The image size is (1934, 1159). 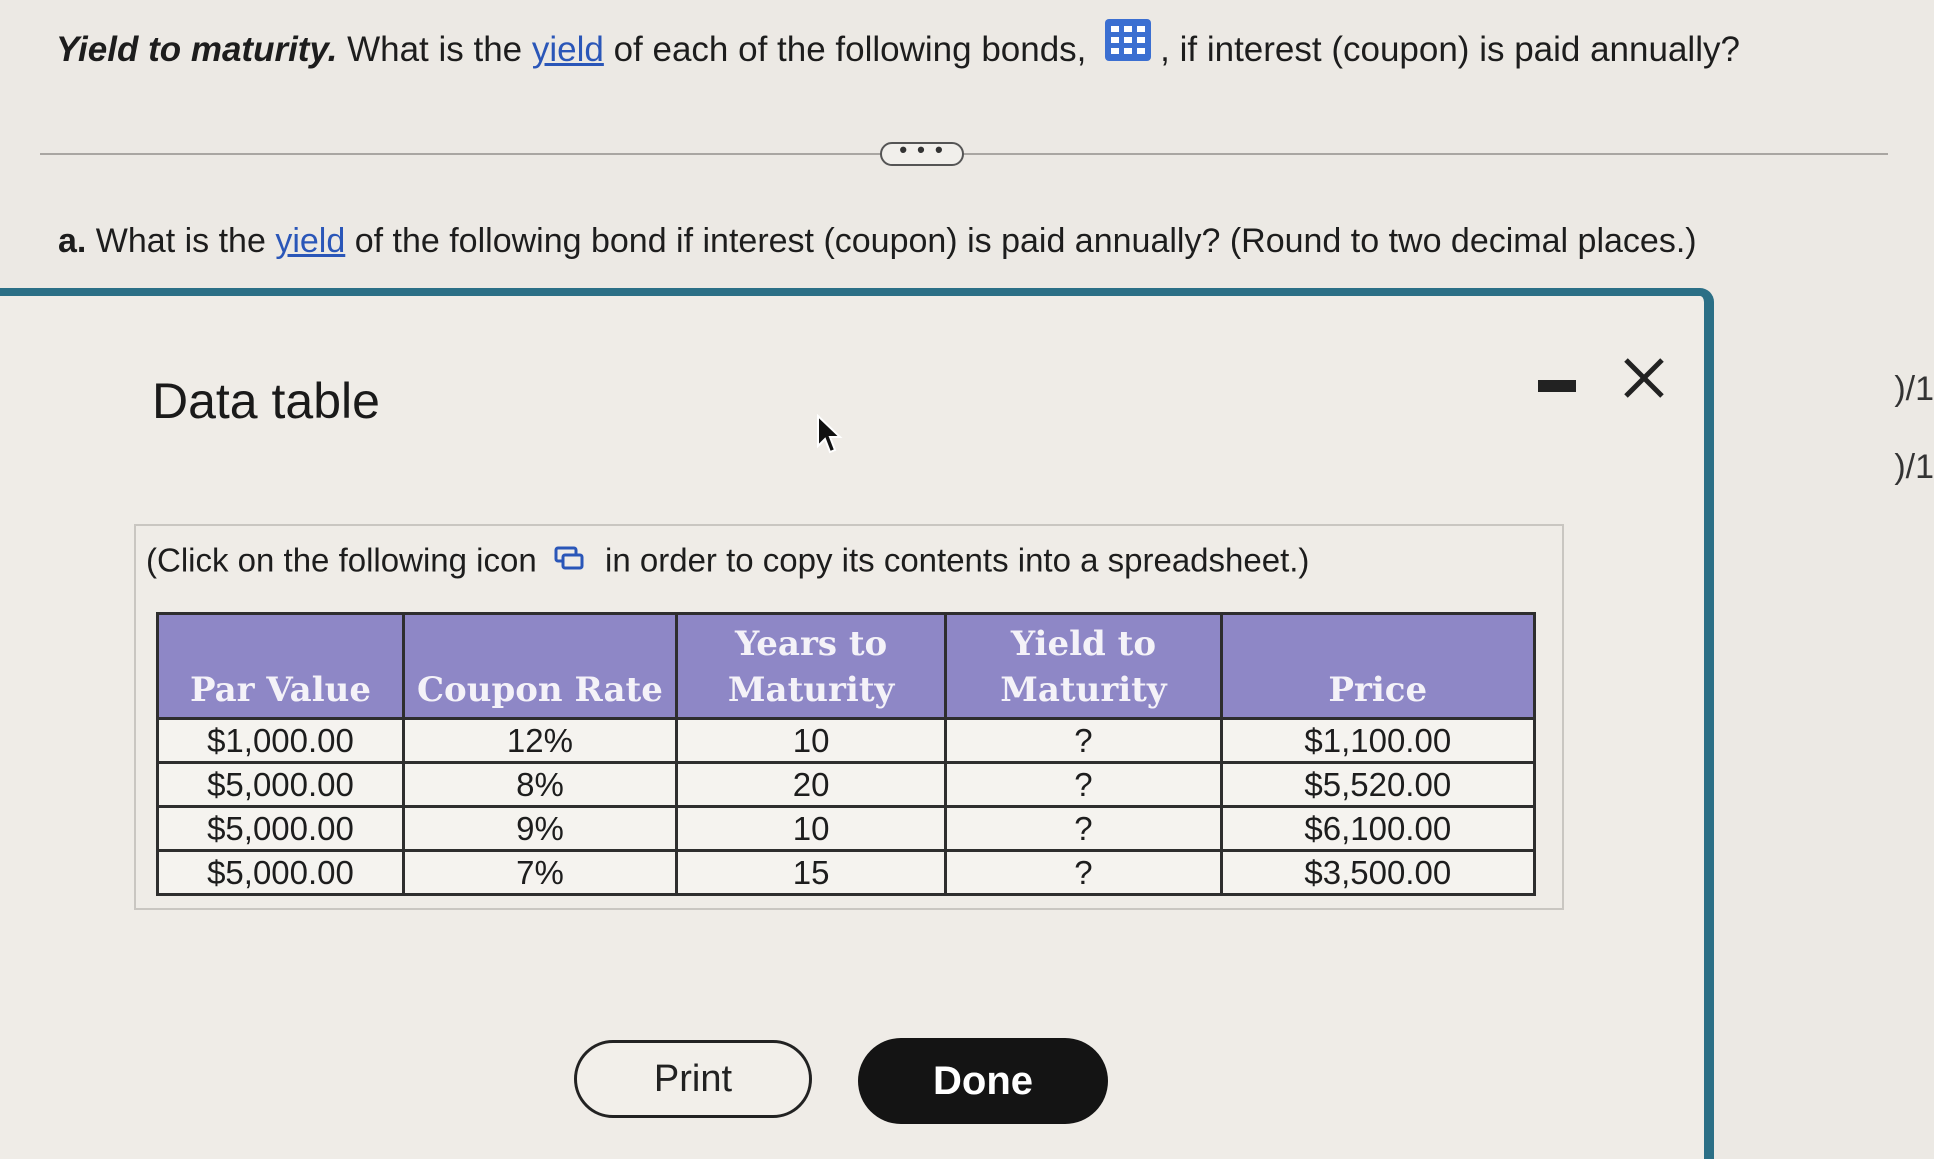 What do you see at coordinates (1557, 386) in the screenshot?
I see `minimize-icon` at bounding box center [1557, 386].